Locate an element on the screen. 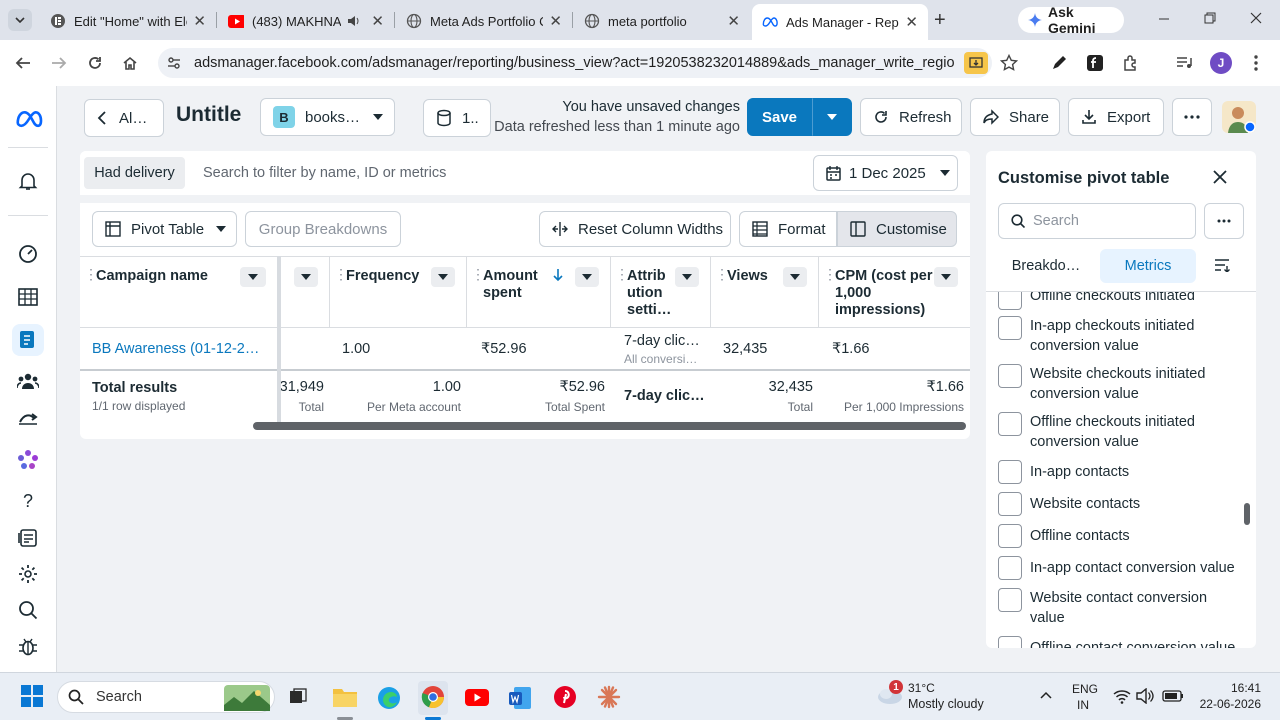  date-range-picker: 1 Dec 2025 is located at coordinates (885, 173).